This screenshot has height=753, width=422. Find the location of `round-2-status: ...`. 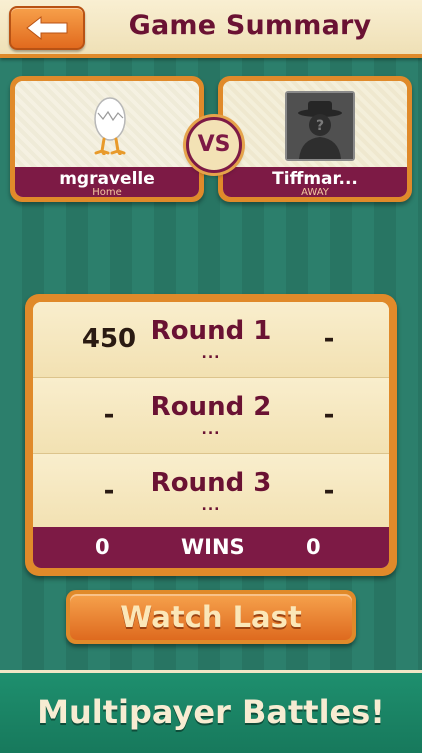

round-2-status: ... is located at coordinates (211, 430).